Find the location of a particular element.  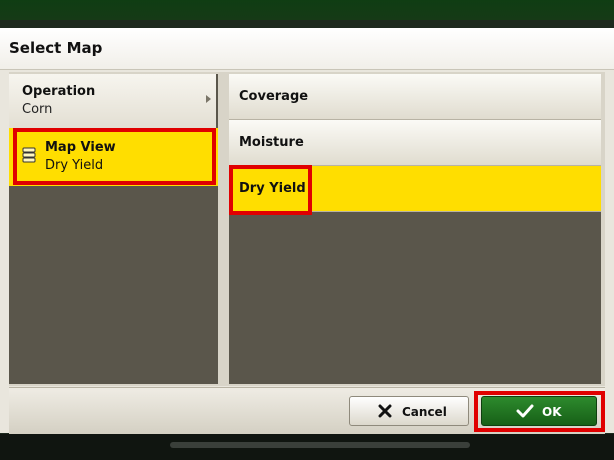

highlight-ok is located at coordinates (539, 411).